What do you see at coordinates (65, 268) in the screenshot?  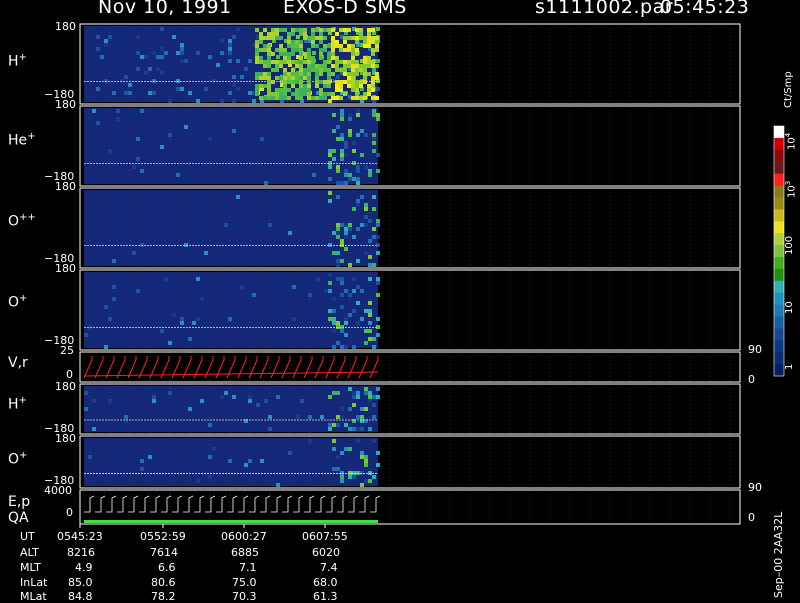 I see `panel-4-ytick-top: 180` at bounding box center [65, 268].